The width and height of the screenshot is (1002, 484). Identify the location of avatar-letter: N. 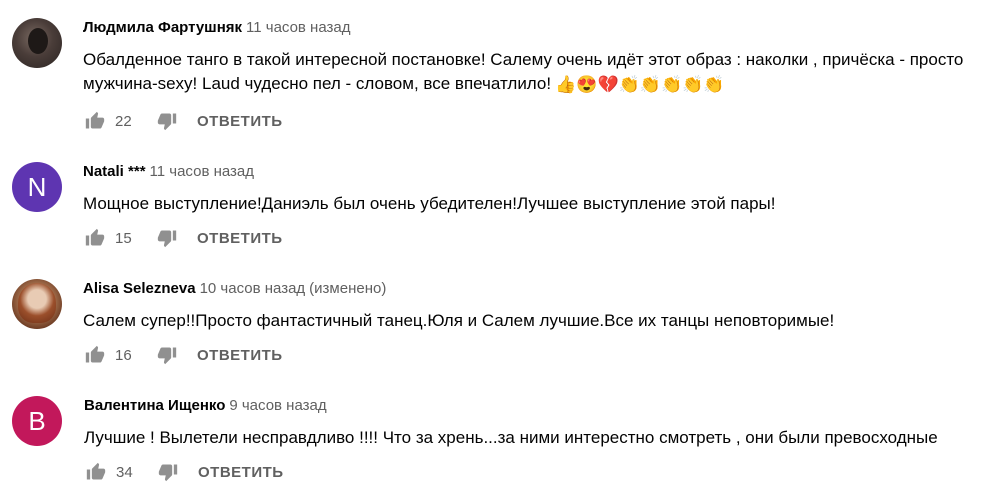
(37, 186).